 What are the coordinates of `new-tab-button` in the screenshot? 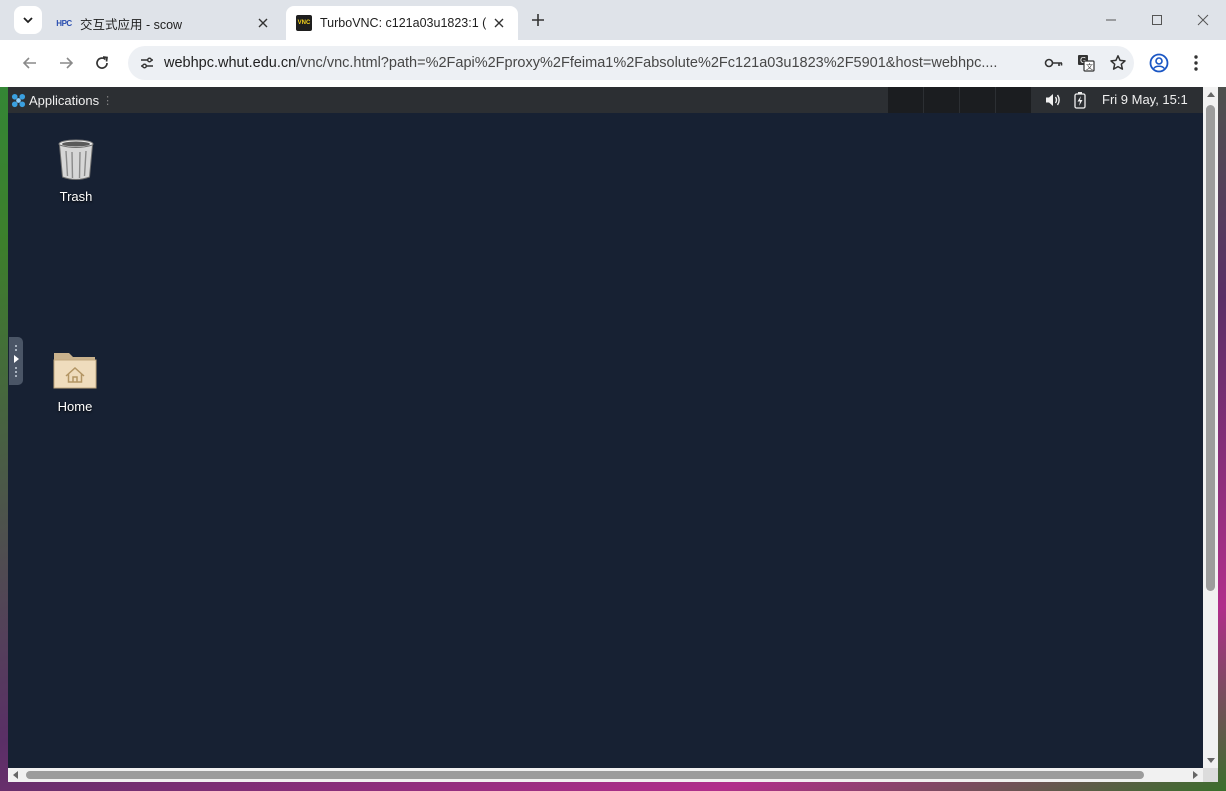 It's located at (538, 20).